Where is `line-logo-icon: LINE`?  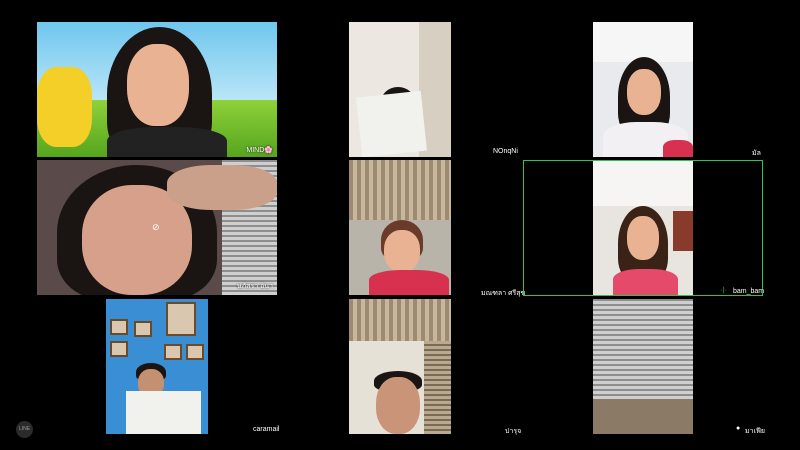
line-logo-icon: LINE is located at coordinates (24, 429).